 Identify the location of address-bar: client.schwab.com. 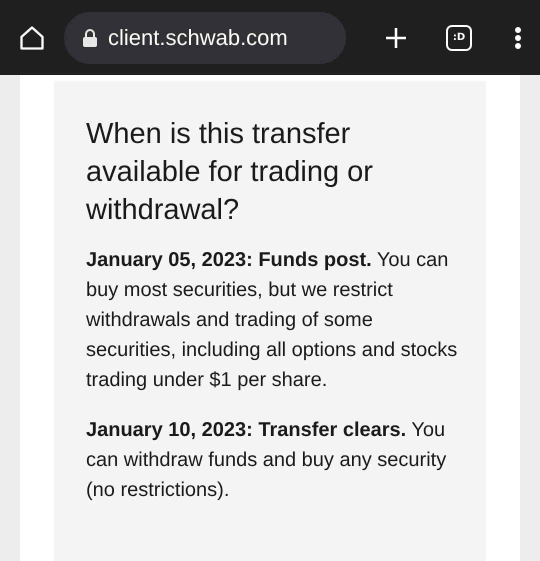
(205, 38).